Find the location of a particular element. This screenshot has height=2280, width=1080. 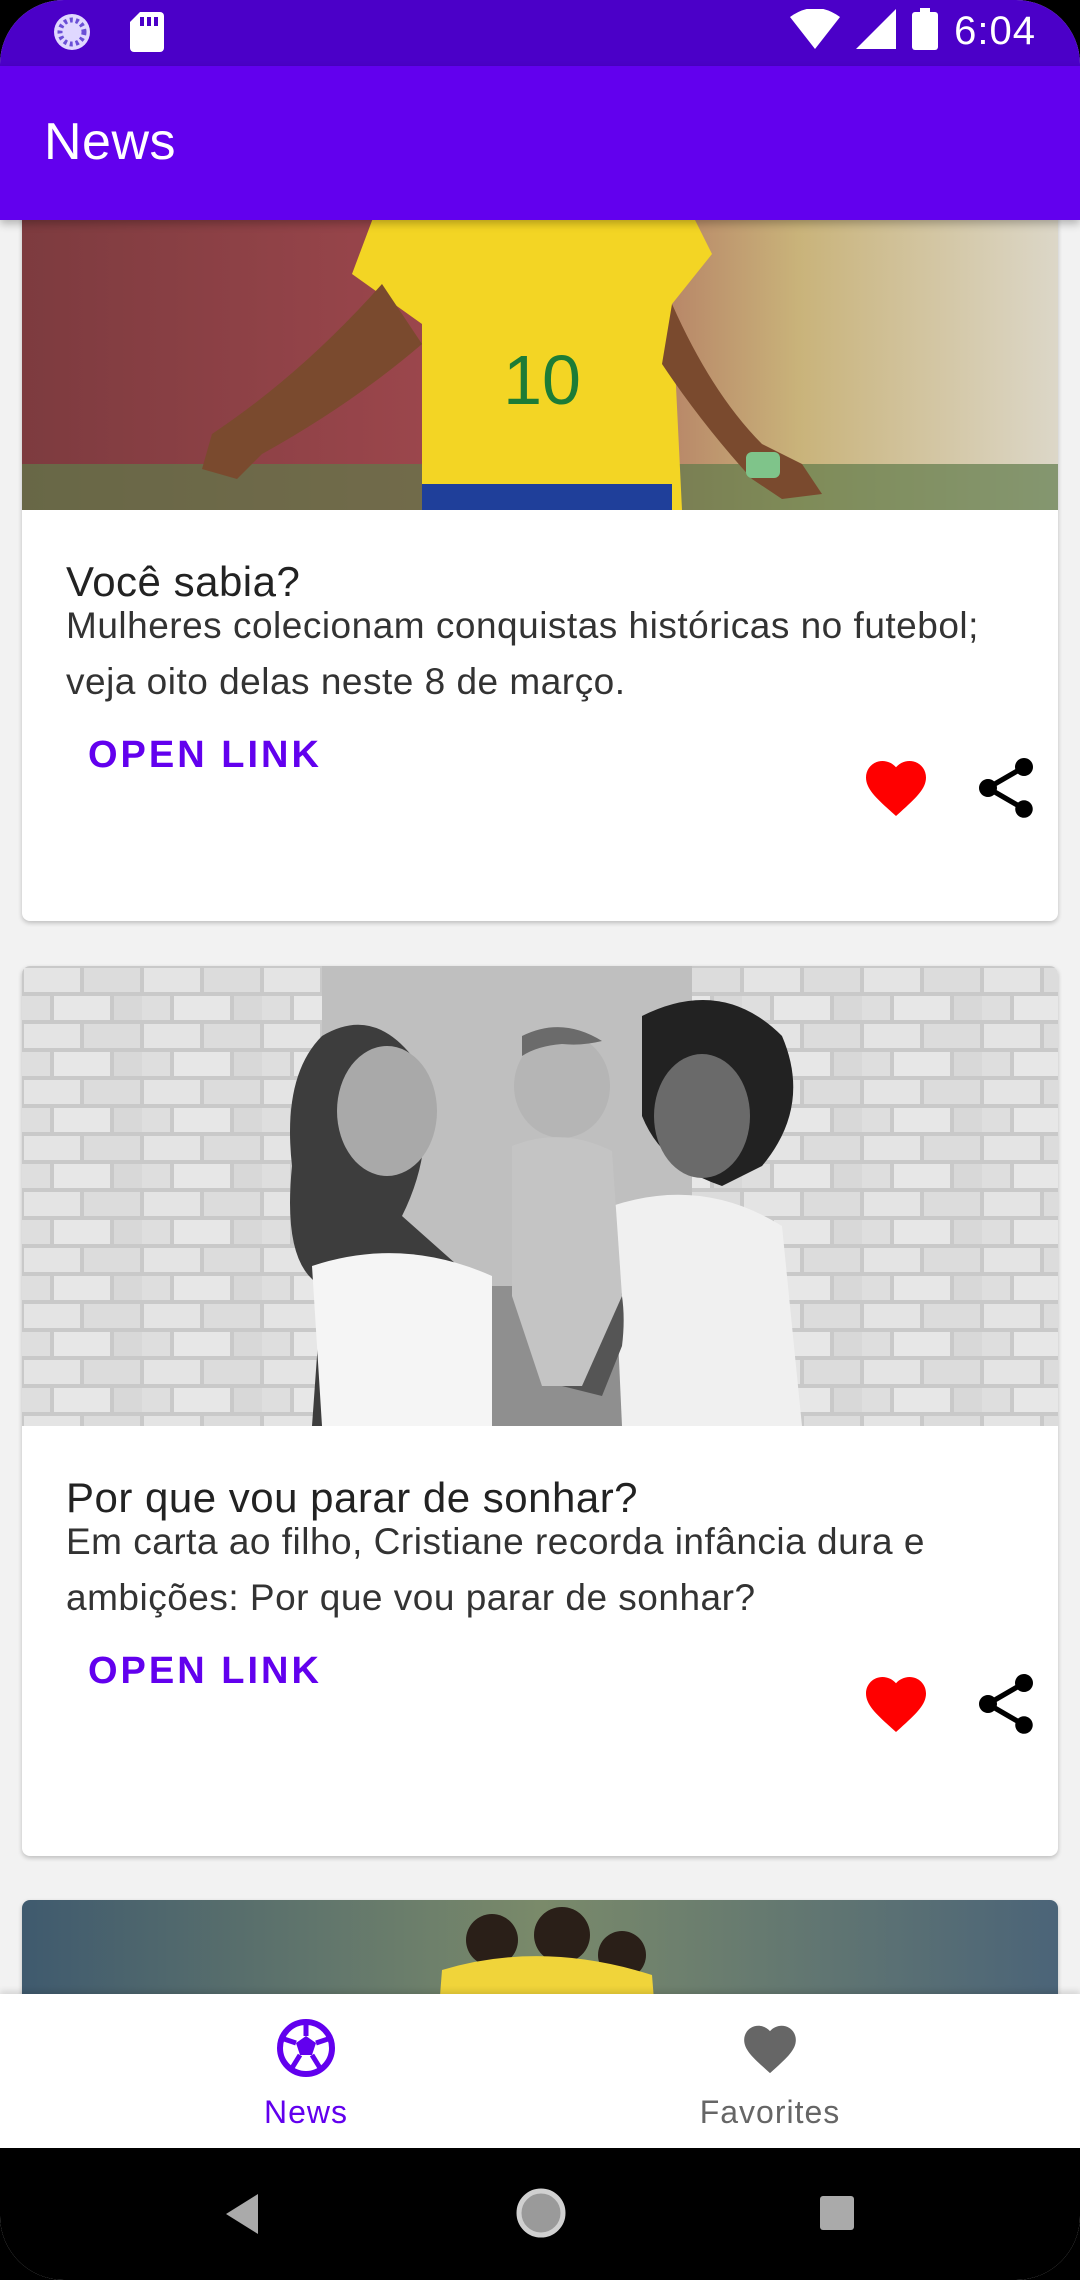

status-time: 6:04 is located at coordinates (995, 31).